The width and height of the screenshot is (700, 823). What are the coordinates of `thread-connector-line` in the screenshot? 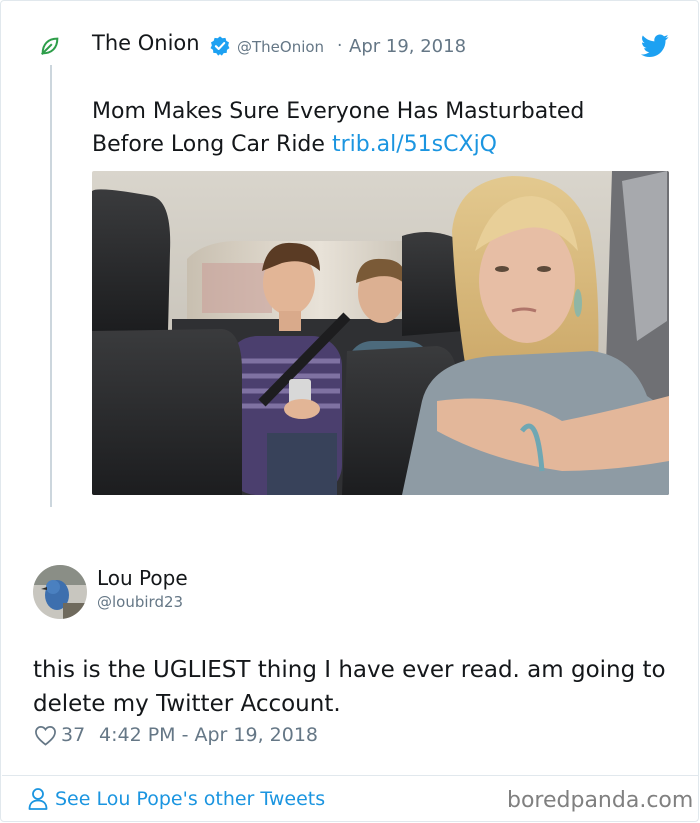 It's located at (51, 286).